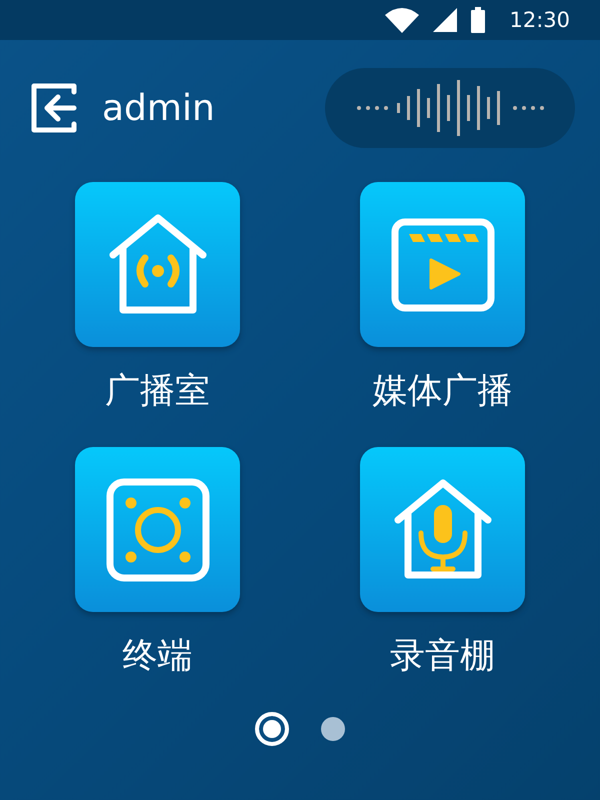  I want to click on battery-icon, so click(478, 20).